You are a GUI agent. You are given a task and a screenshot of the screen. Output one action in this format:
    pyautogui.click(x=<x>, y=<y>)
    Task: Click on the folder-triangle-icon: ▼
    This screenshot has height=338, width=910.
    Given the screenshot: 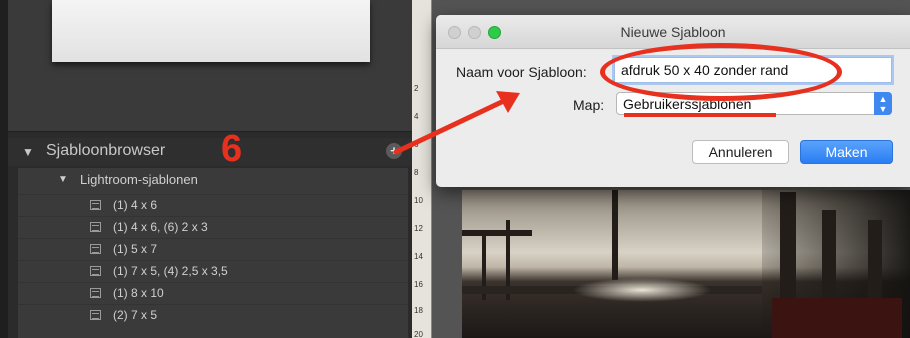 What is the action you would take?
    pyautogui.click(x=63, y=179)
    